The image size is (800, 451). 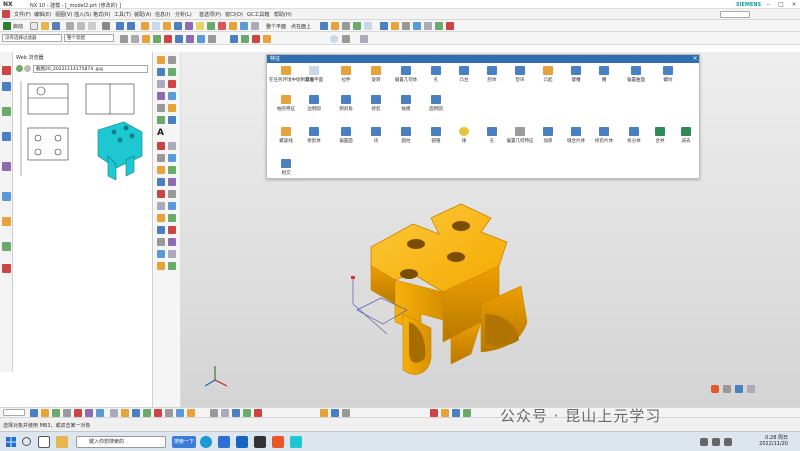 What do you see at coordinates (19, 68) in the screenshot?
I see `back-icon` at bounding box center [19, 68].